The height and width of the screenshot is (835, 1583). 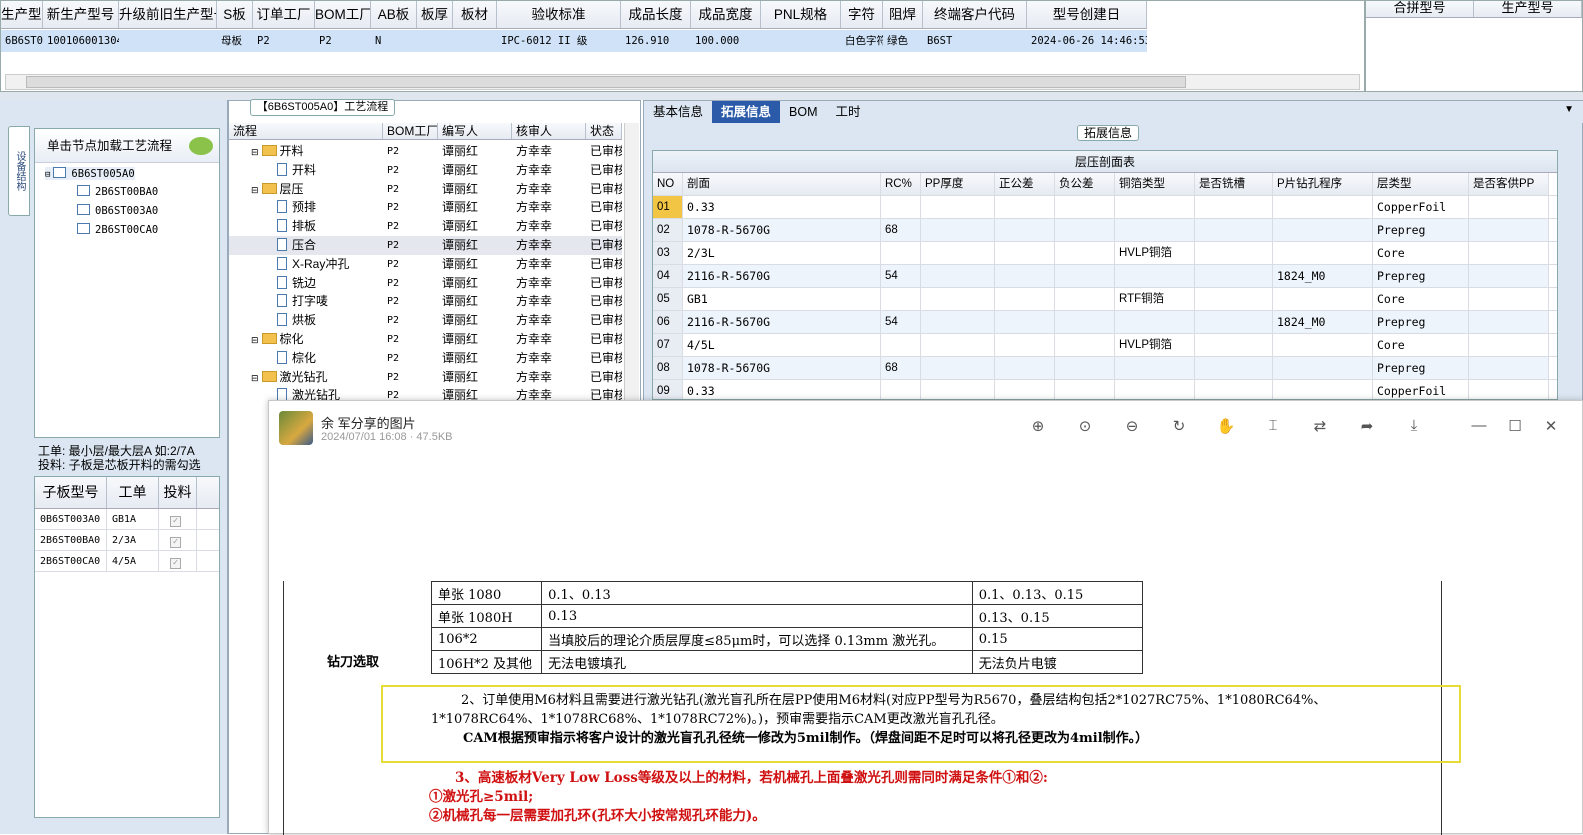 What do you see at coordinates (90, 173) in the screenshot?
I see `tree-node-root: ⊟ 6B6ST005A0` at bounding box center [90, 173].